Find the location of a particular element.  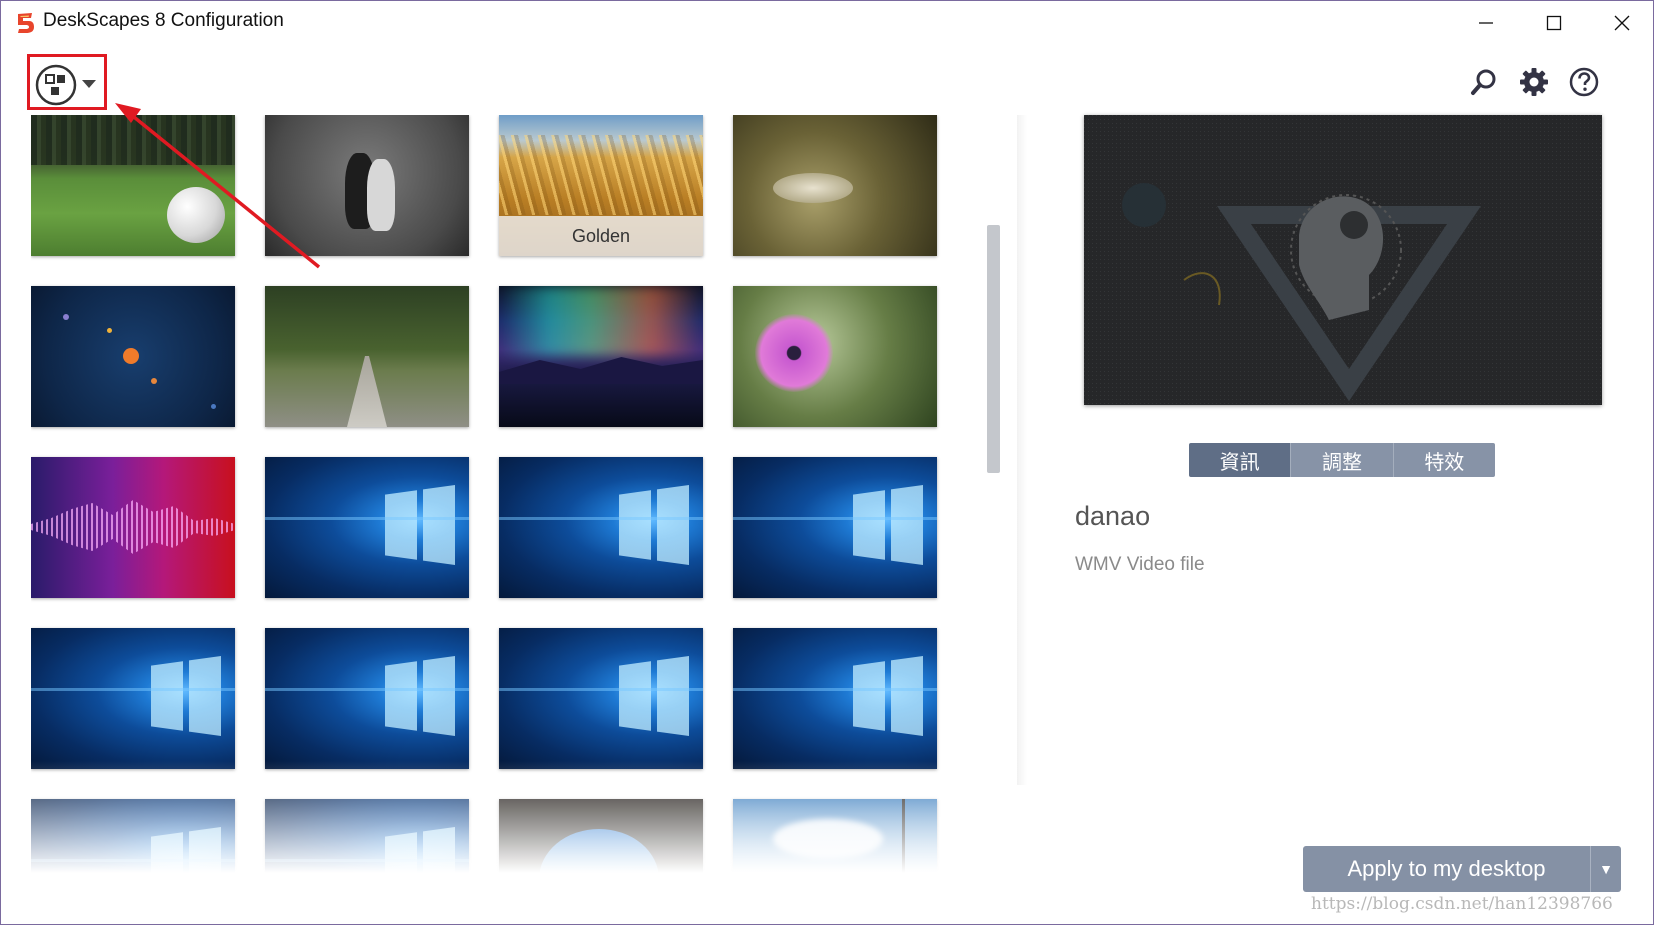

wallpaper-file-type: WMV Video file is located at coordinates (1140, 564).